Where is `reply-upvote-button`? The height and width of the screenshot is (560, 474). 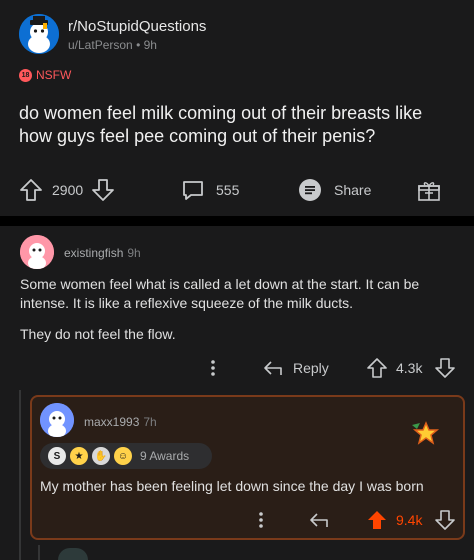 reply-upvote-button is located at coordinates (377, 520).